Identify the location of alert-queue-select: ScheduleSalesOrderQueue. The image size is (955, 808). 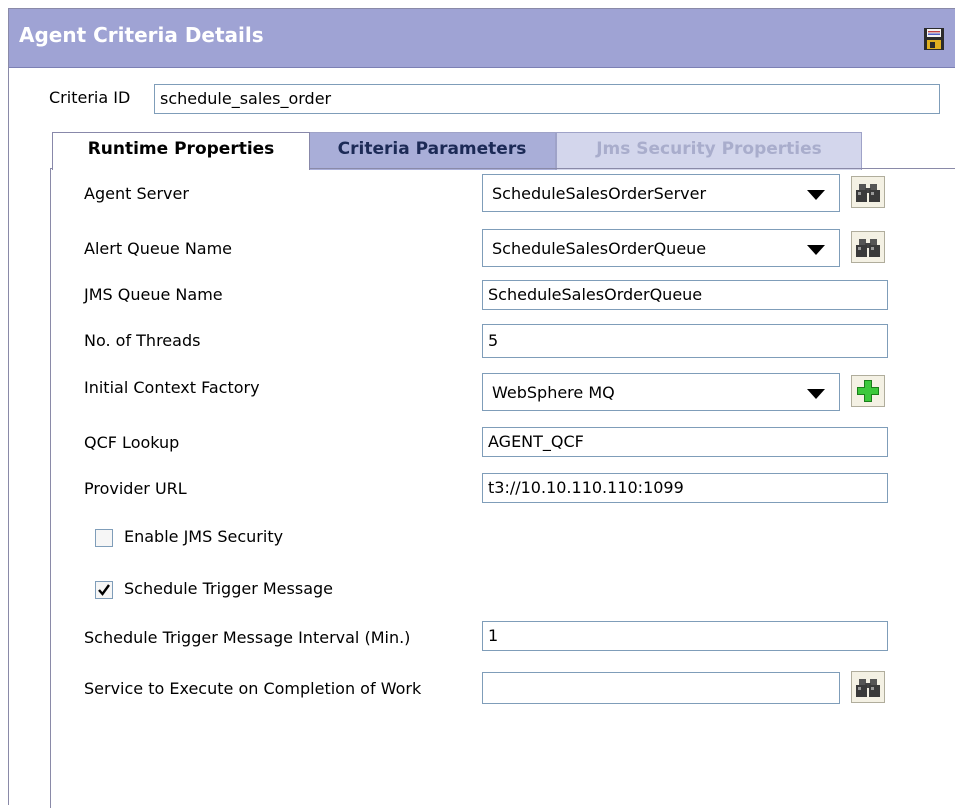
(661, 248).